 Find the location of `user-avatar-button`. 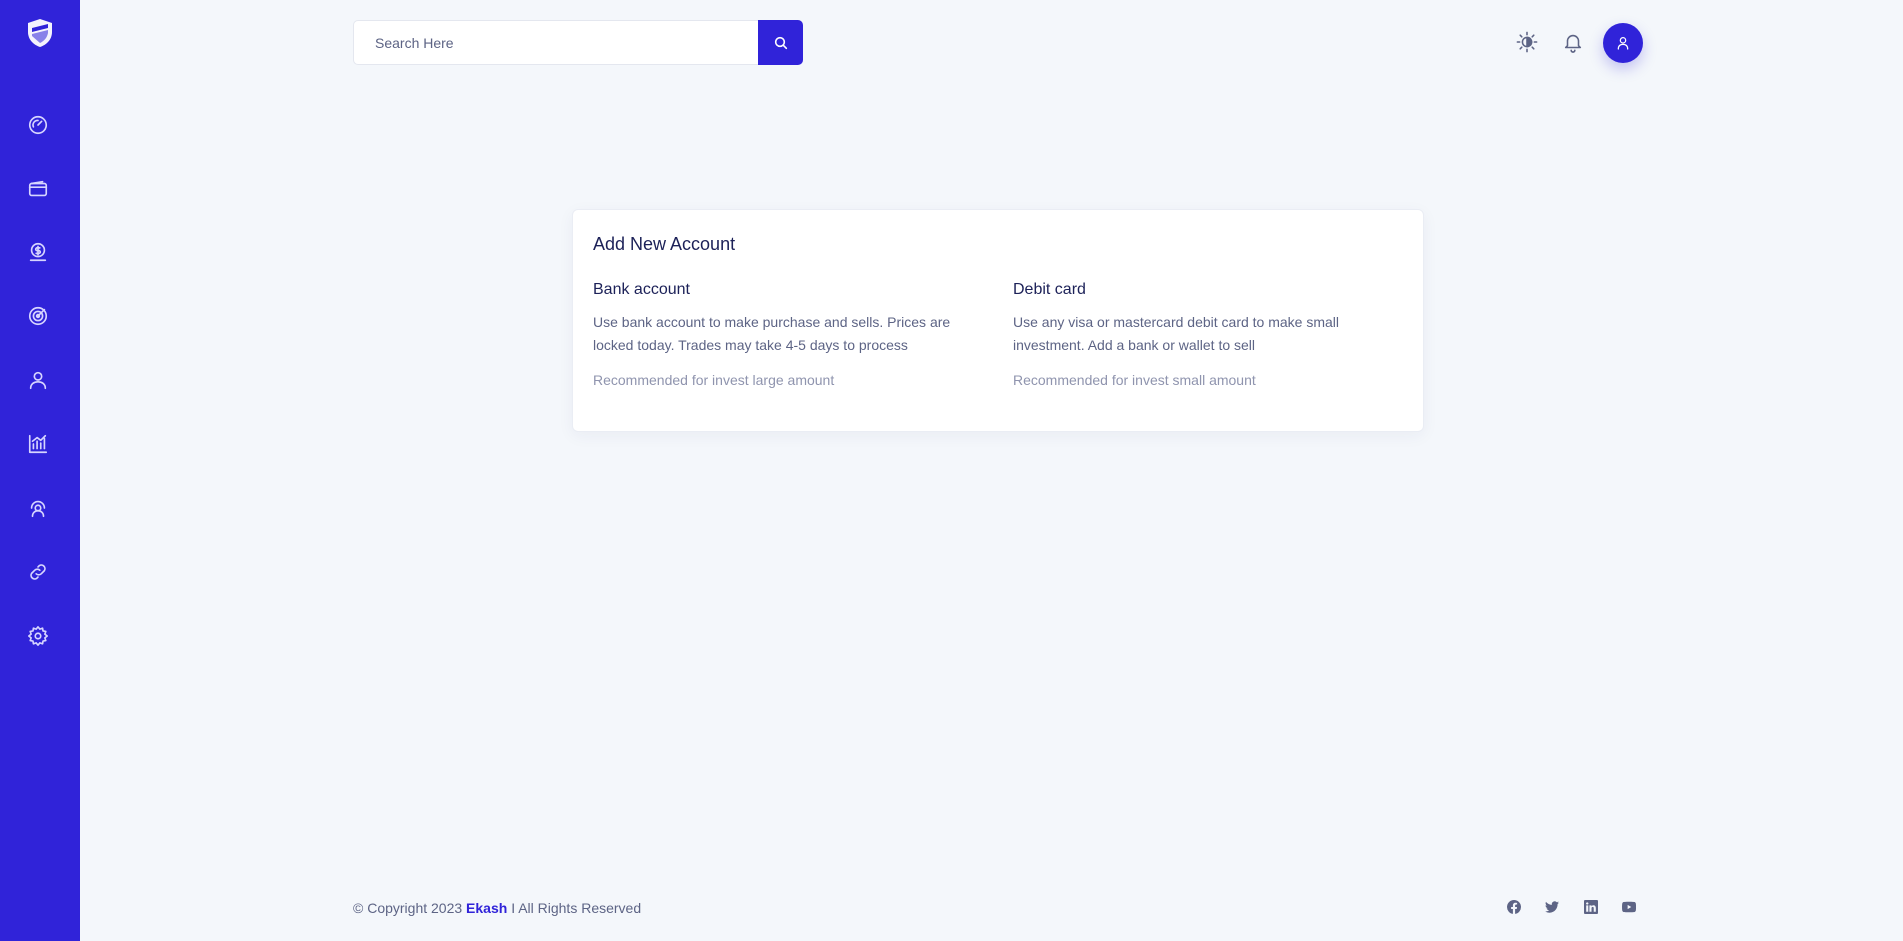

user-avatar-button is located at coordinates (1623, 43).